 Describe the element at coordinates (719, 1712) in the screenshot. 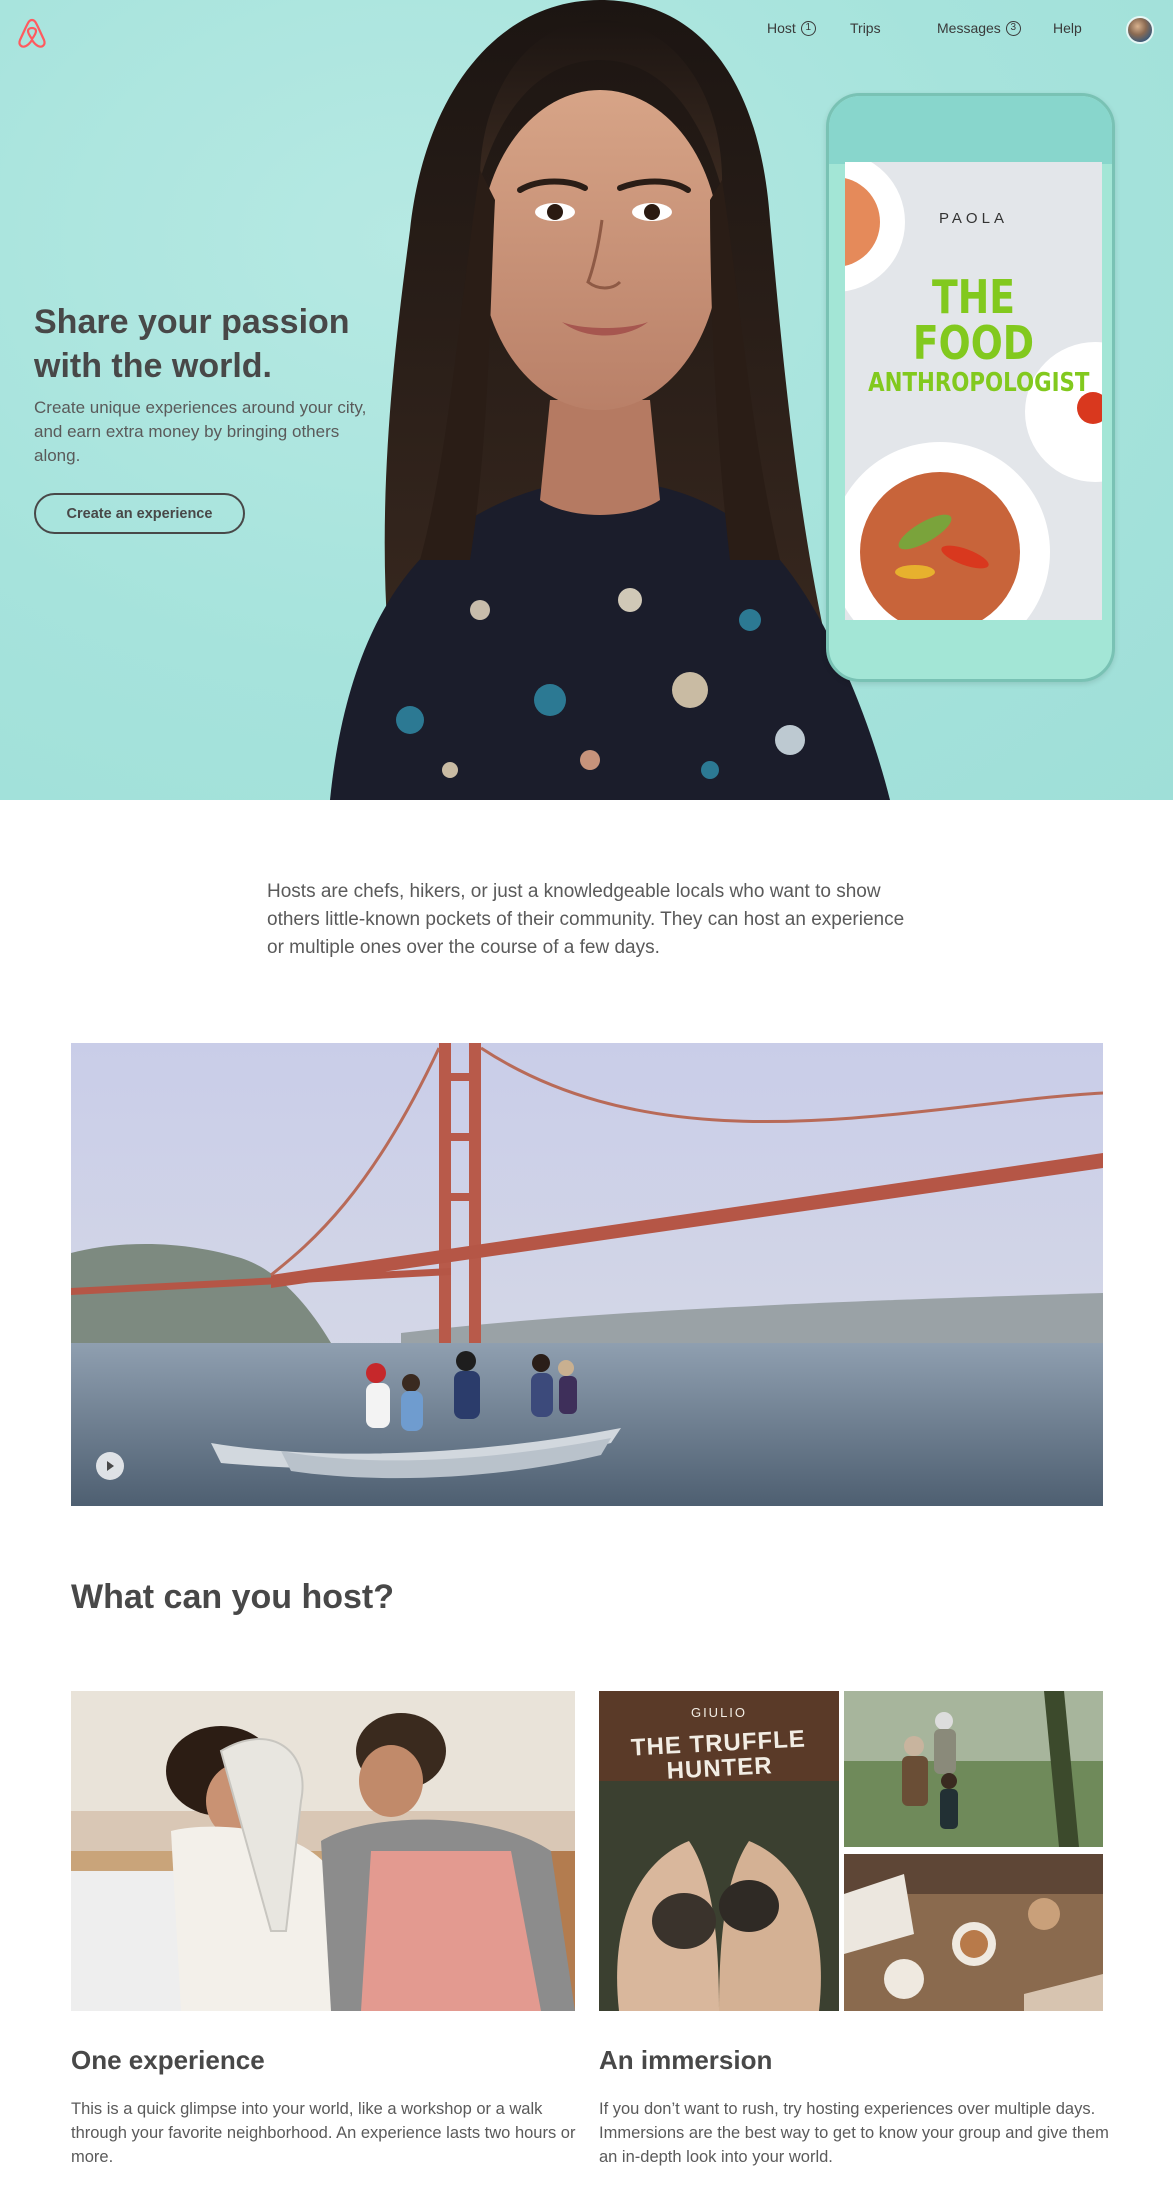

I see `featured-host-name: GIULIO` at that location.